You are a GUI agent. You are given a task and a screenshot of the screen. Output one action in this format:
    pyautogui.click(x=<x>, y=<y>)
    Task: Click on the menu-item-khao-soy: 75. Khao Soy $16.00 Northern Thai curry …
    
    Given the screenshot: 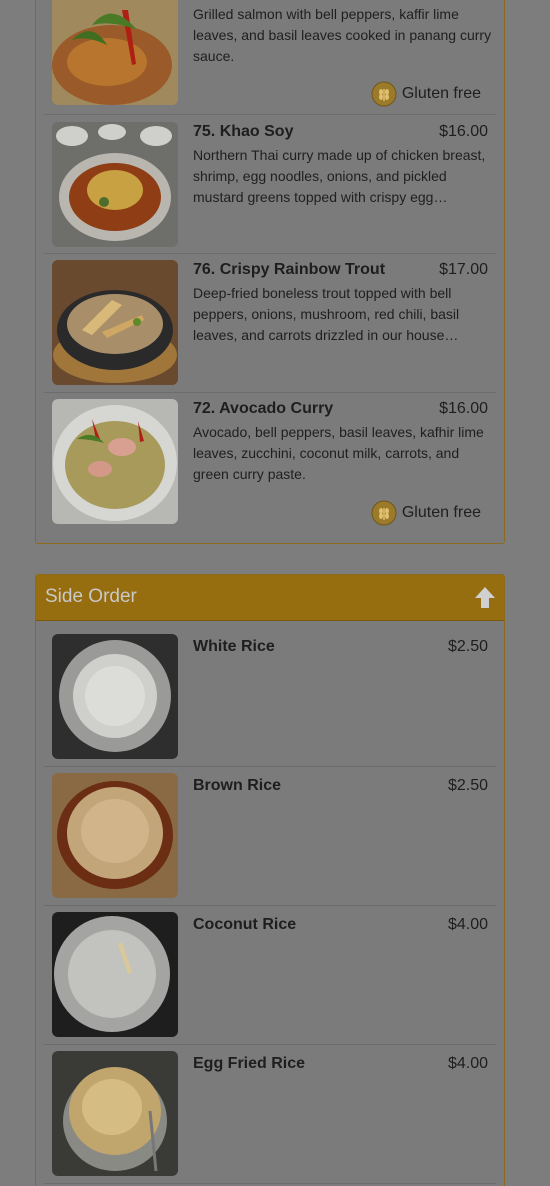 What is the action you would take?
    pyautogui.click(x=270, y=184)
    